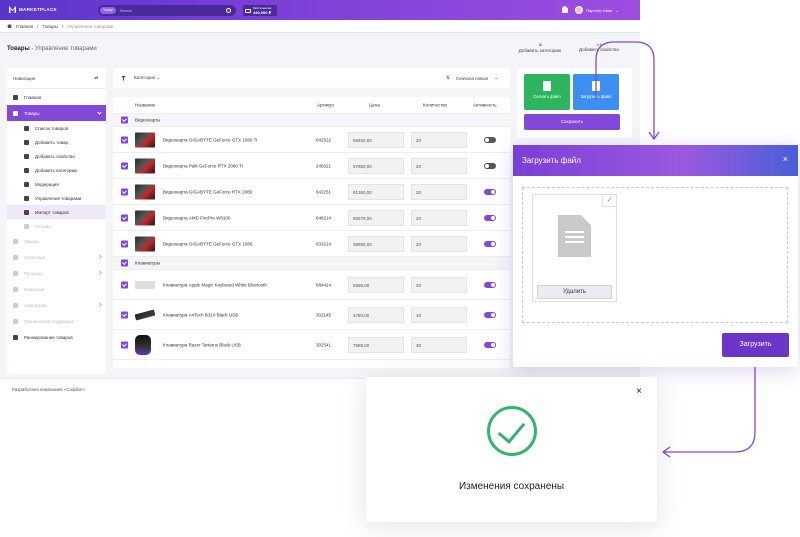 The height and width of the screenshot is (537, 800). Describe the element at coordinates (435, 105) in the screenshot. I see `col-qty: Количество` at that location.